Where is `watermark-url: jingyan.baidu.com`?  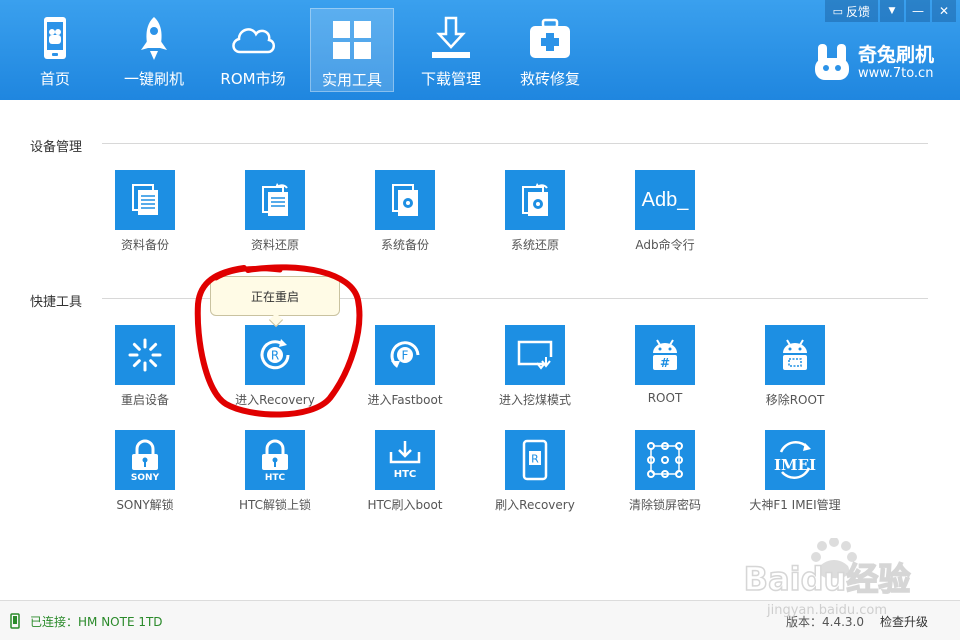
watermark-url: jingyan.baidu.com is located at coordinates (826, 610).